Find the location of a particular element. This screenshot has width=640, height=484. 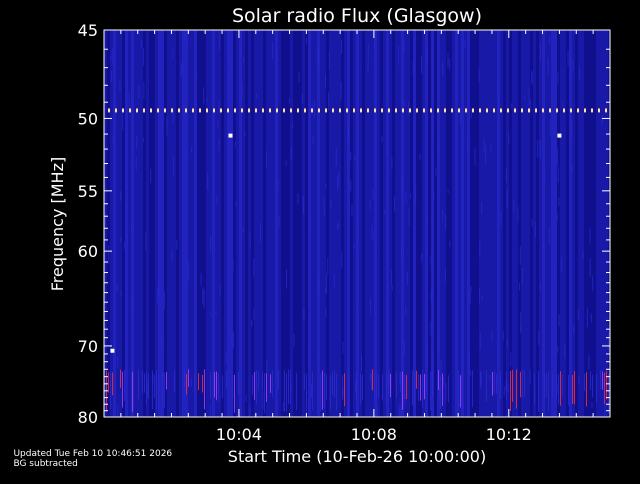

y-tick-label: 55 is located at coordinates (88, 191).